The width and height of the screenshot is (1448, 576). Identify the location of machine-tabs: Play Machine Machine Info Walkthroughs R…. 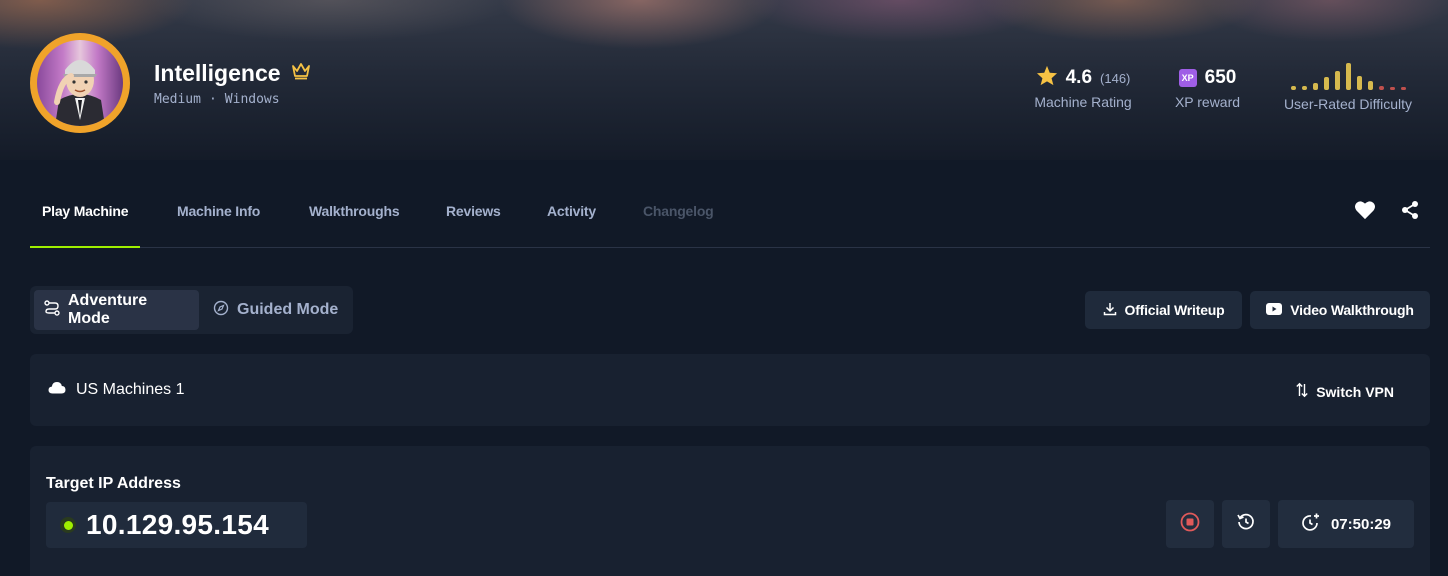
(729, 219).